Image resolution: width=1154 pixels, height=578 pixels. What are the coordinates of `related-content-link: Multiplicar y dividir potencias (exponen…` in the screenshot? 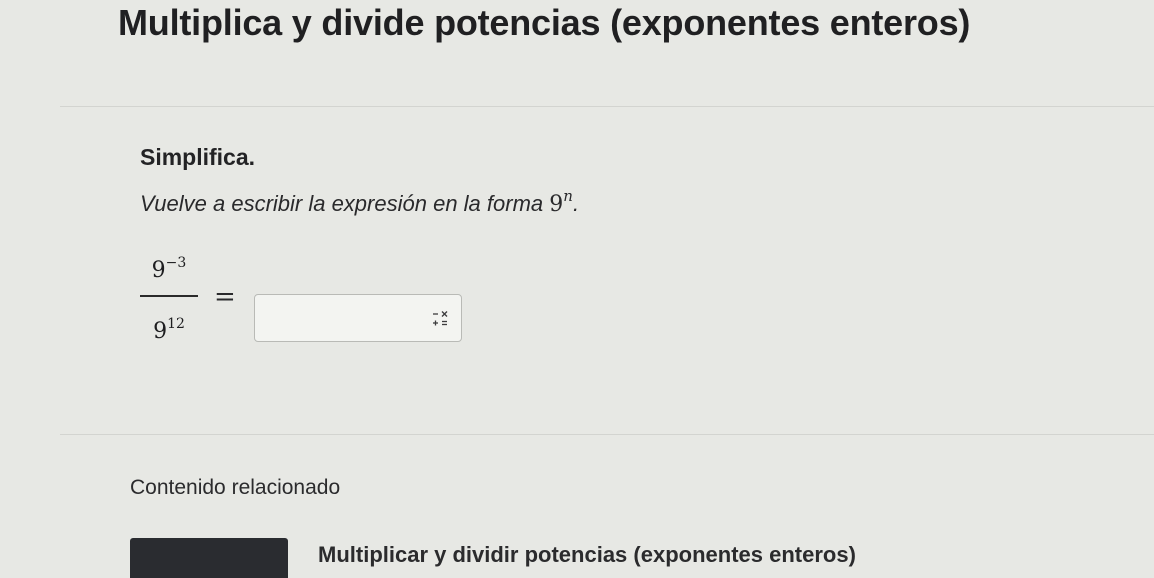 It's located at (587, 555).